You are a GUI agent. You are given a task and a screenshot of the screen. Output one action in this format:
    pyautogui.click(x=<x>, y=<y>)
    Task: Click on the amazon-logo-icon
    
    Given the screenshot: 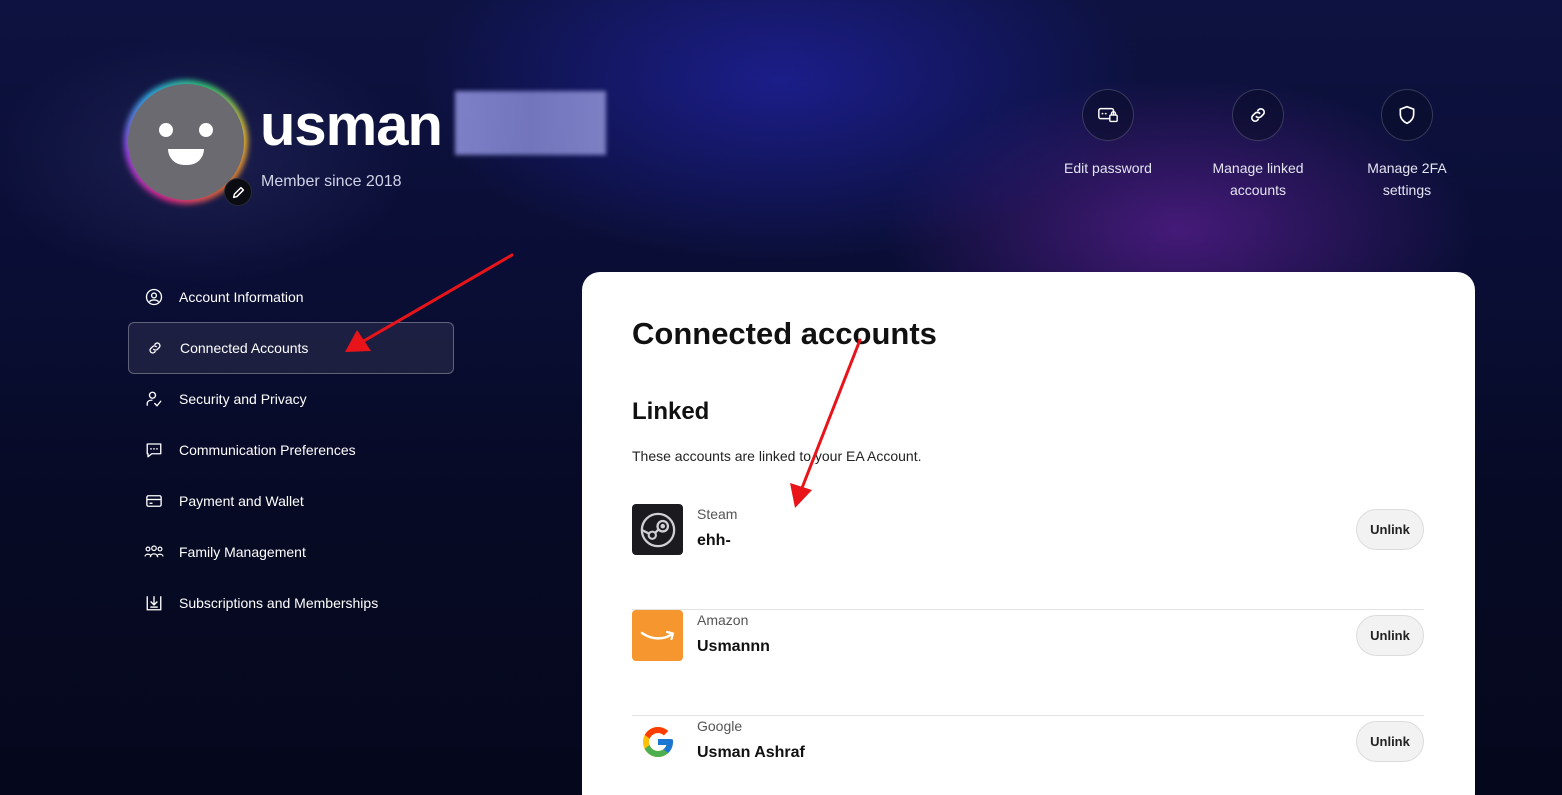 What is the action you would take?
    pyautogui.click(x=657, y=635)
    